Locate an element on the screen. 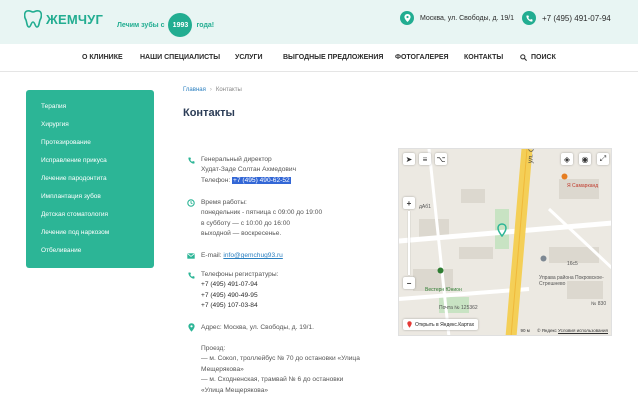 Image resolution: width=638 pixels, height=400 pixels. director-title: Генеральный директор is located at coordinates (236, 159).